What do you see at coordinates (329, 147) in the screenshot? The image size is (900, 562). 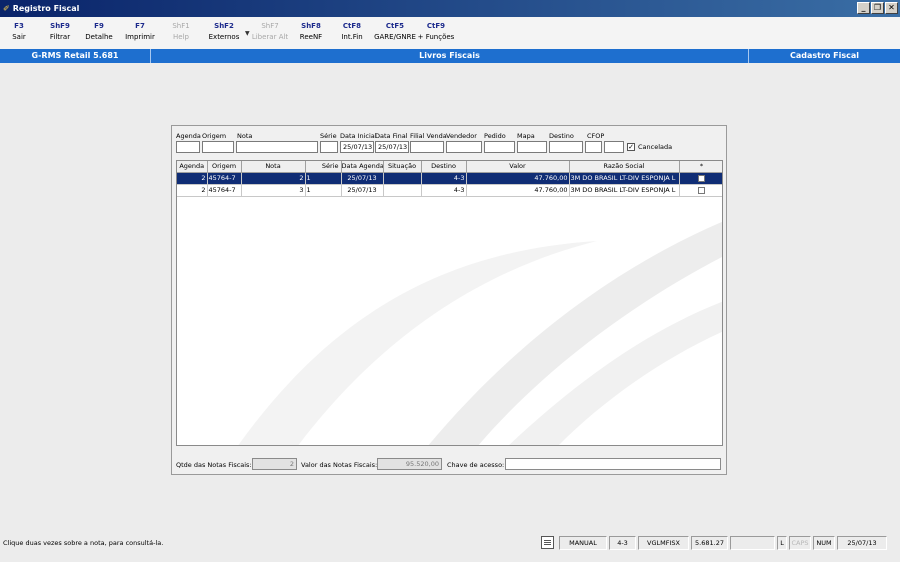 I see `serie-input` at bounding box center [329, 147].